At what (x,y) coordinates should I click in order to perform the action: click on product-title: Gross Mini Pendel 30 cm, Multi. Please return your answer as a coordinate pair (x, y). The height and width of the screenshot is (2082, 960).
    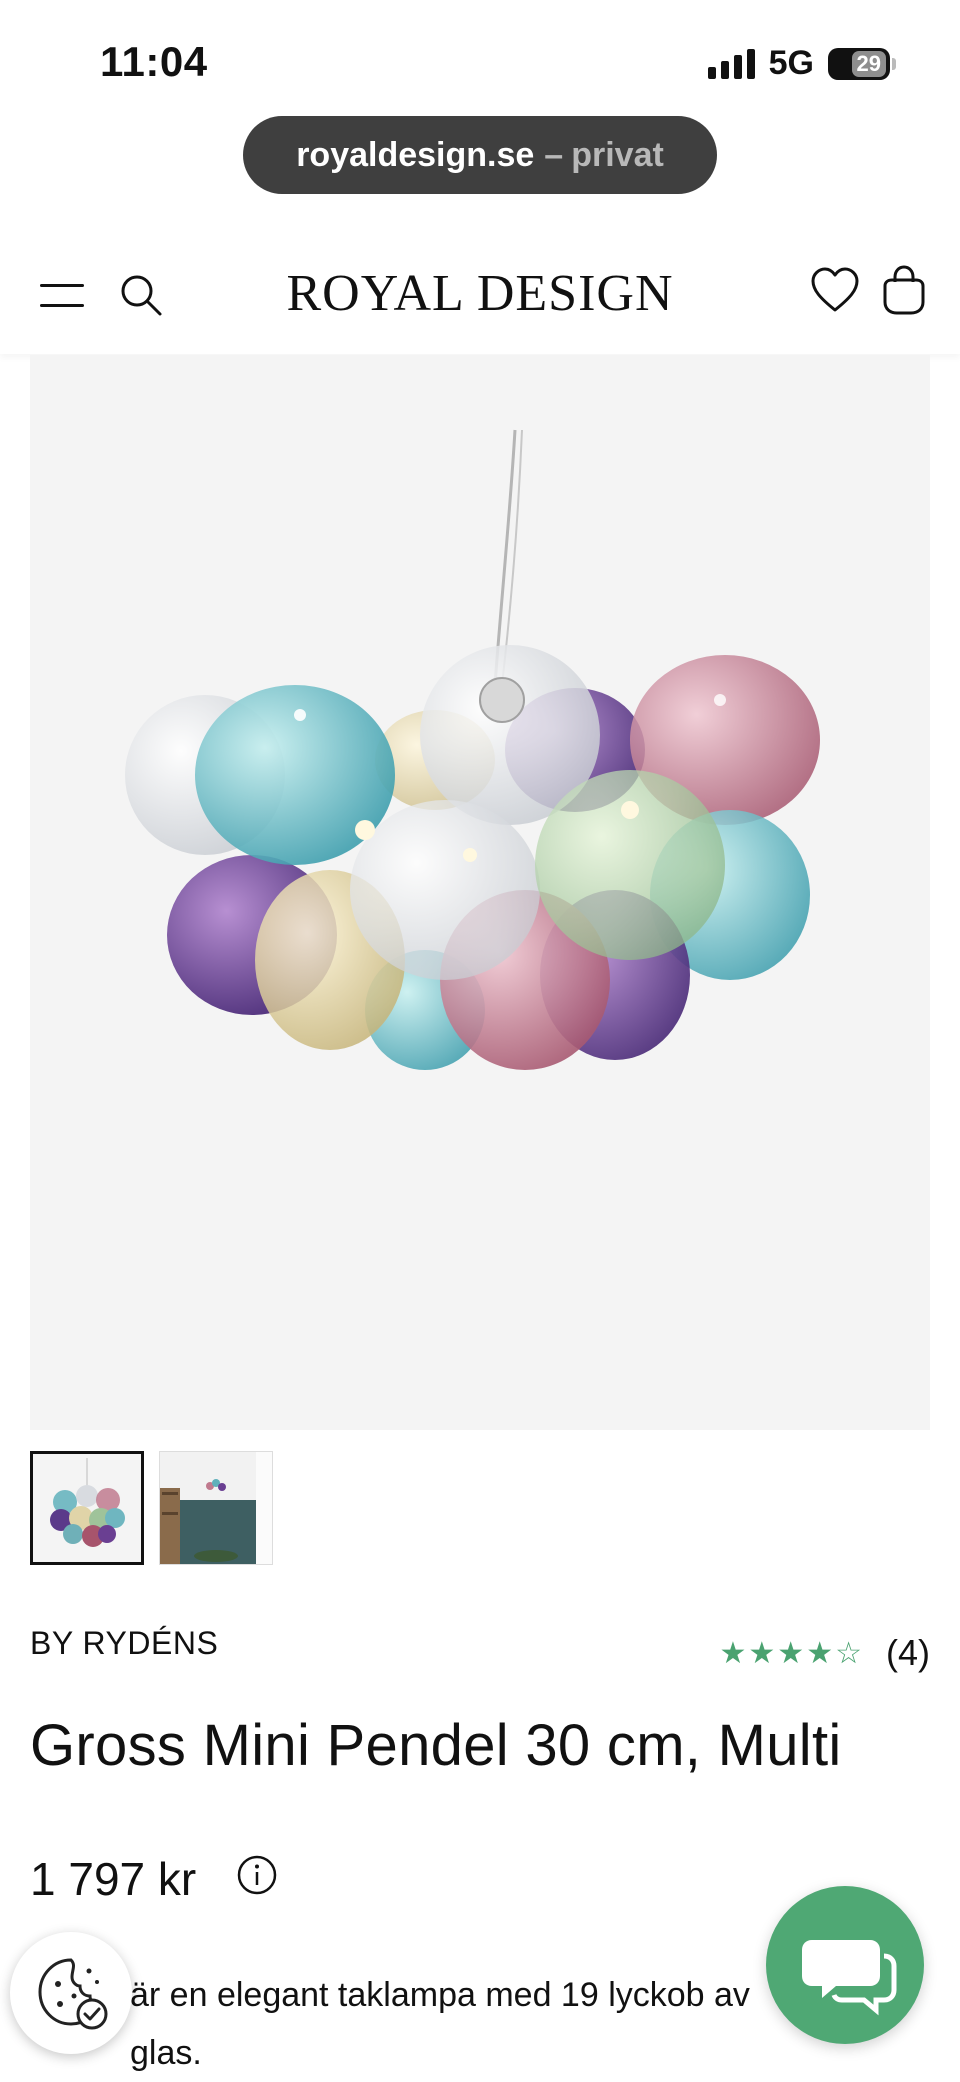
    Looking at the image, I should click on (436, 1745).